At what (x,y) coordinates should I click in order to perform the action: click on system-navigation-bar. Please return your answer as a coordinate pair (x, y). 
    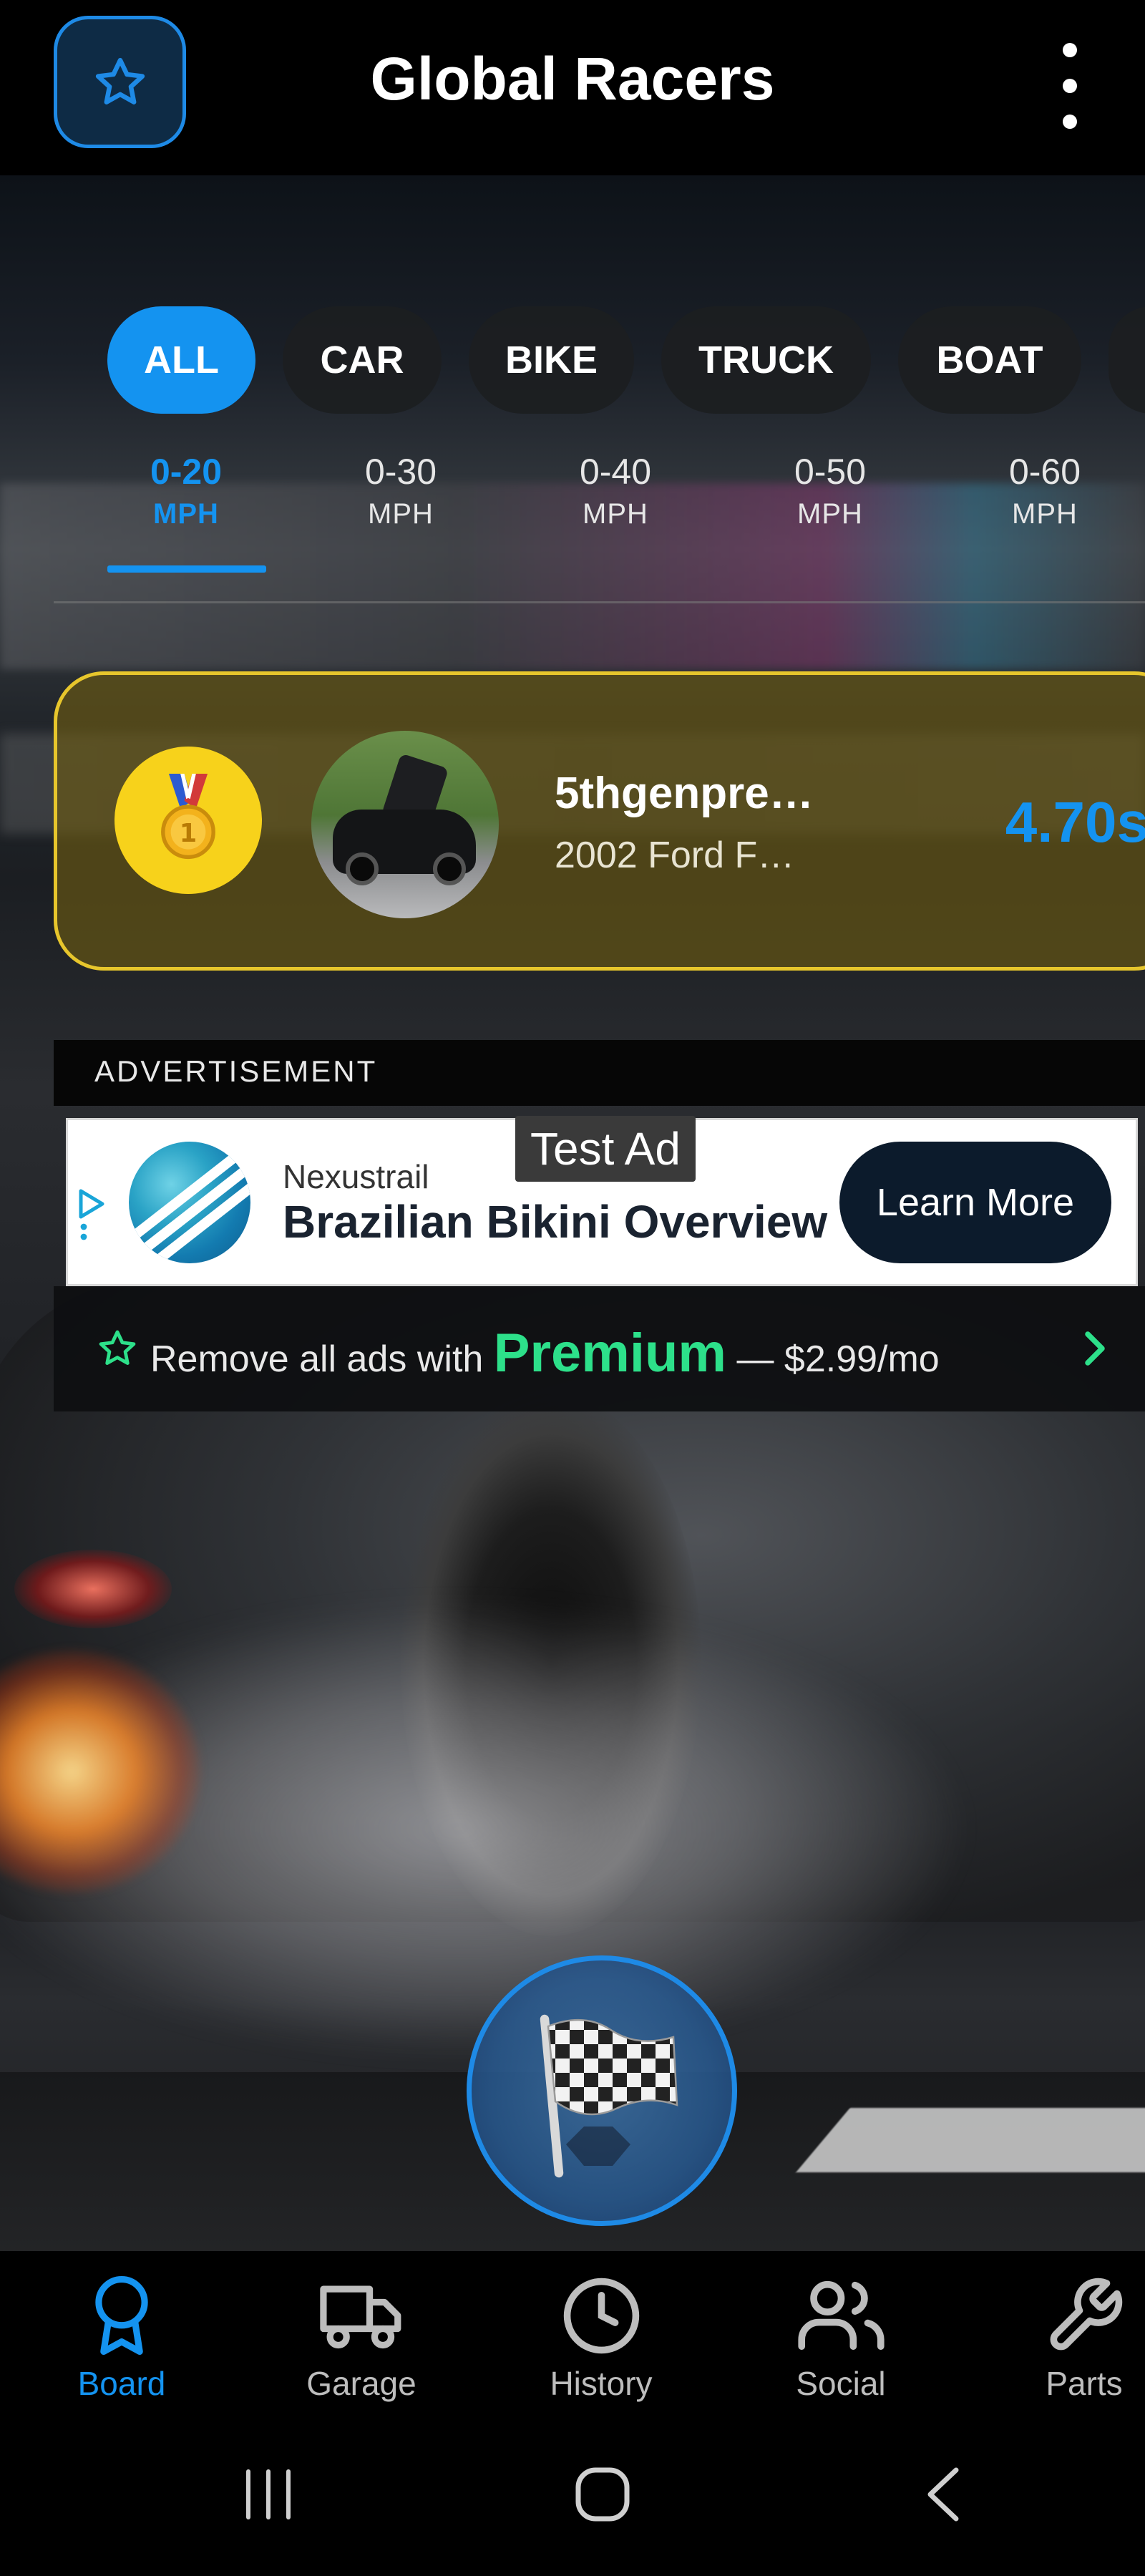
    Looking at the image, I should click on (572, 2496).